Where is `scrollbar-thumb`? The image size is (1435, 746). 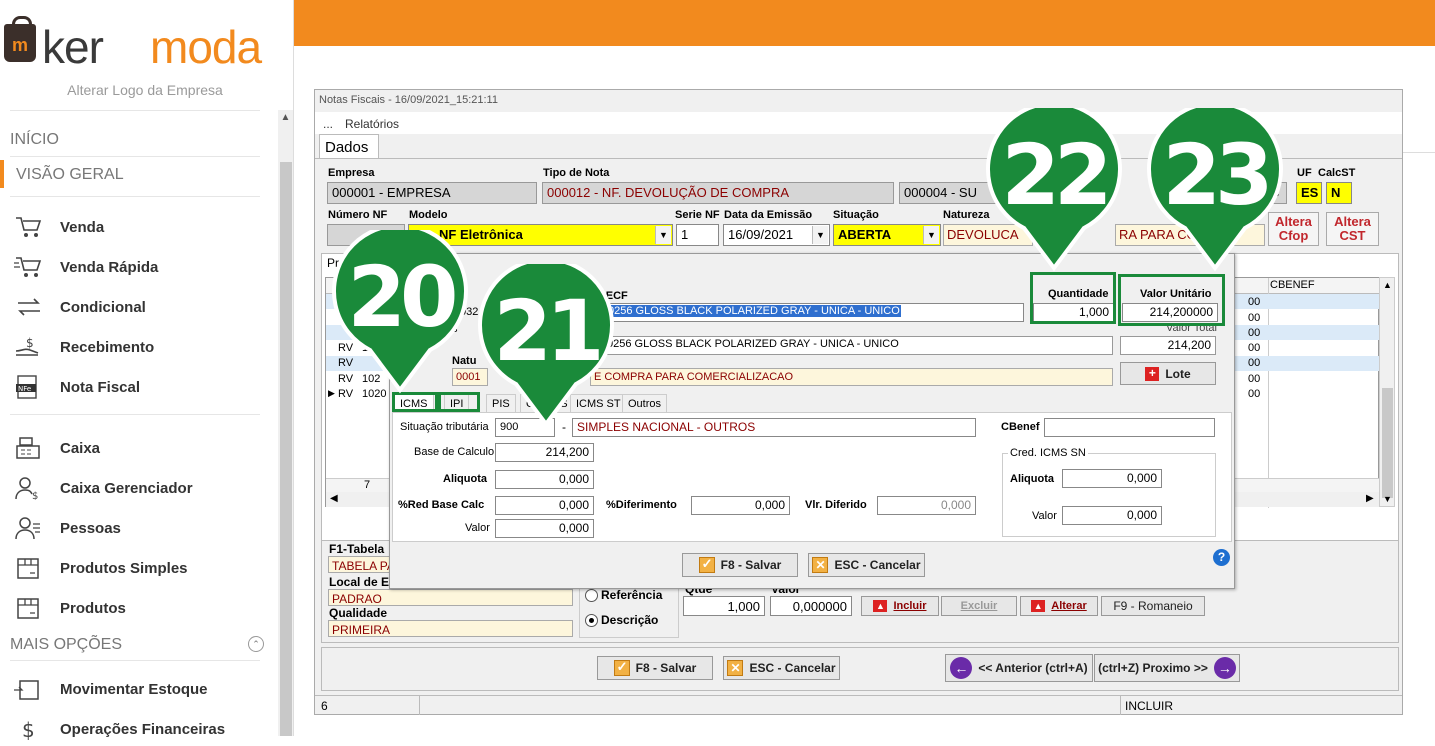
scrollbar-thumb is located at coordinates (1387, 443).